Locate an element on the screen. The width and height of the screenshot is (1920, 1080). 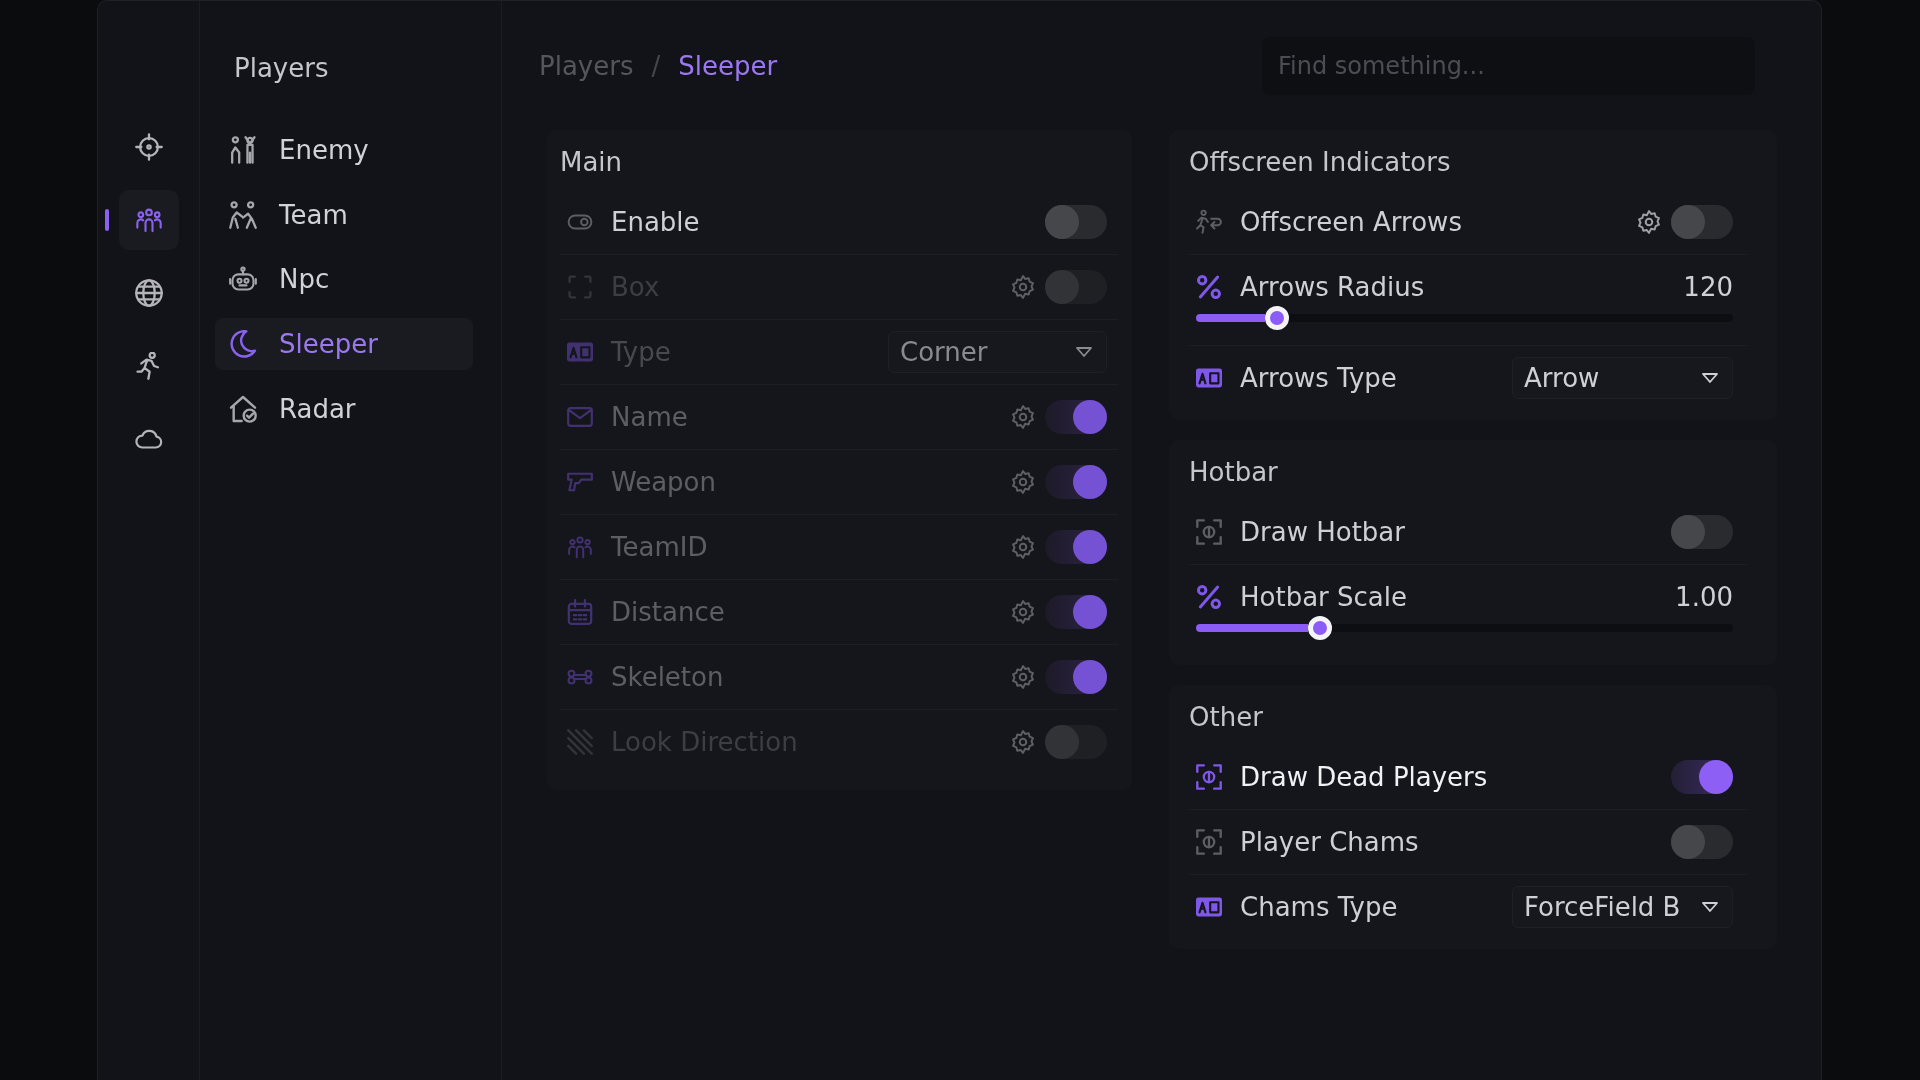
running-person-icon is located at coordinates (1209, 222).